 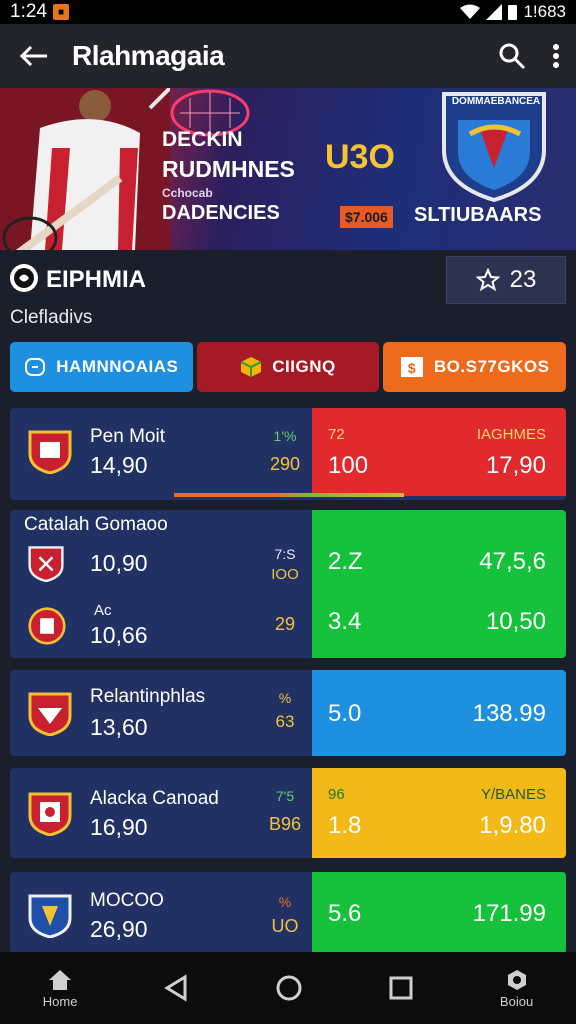 What do you see at coordinates (119, 635) in the screenshot?
I see `team-value: 10,66` at bounding box center [119, 635].